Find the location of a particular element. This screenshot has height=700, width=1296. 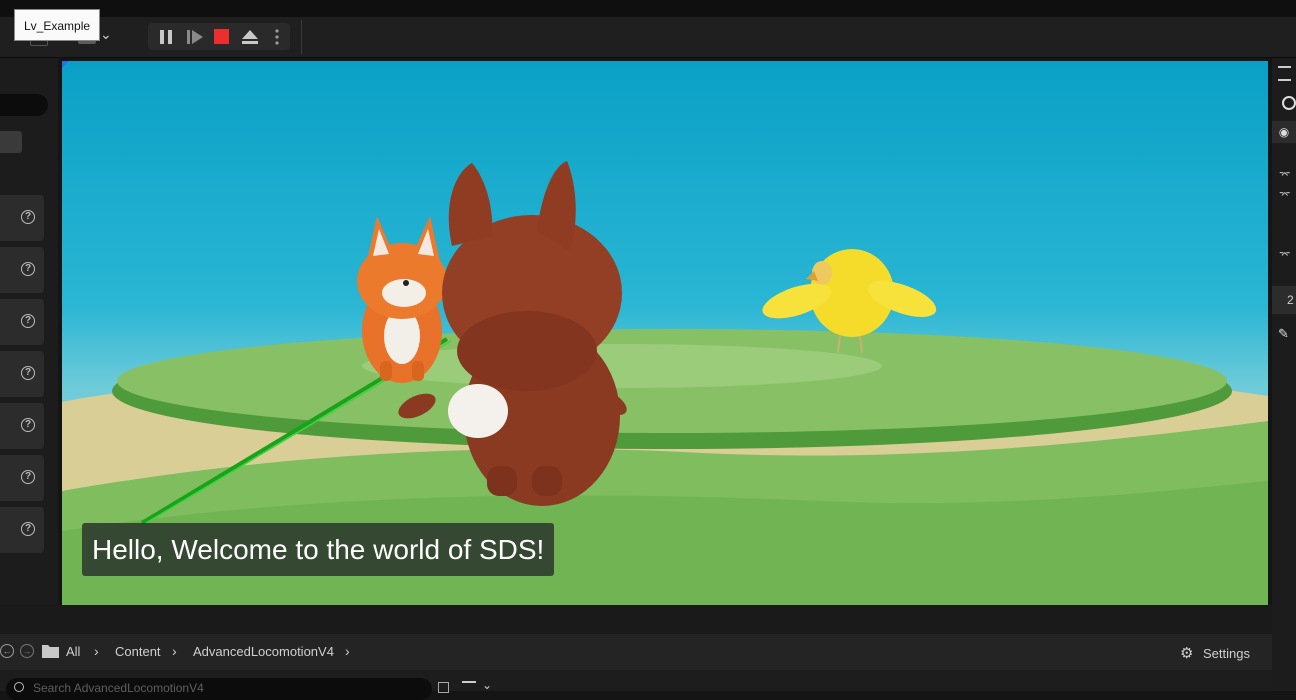

settings-label: Settings is located at coordinates (1226, 653).